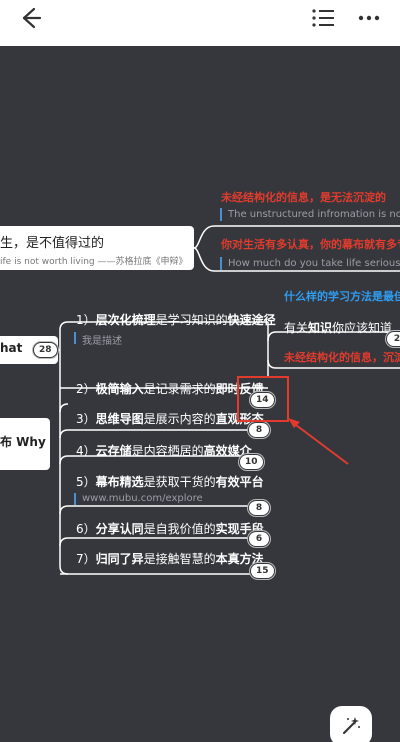  I want to click on list-item-7: 7）归同了异是接触智慧的本真方法, so click(170, 558).